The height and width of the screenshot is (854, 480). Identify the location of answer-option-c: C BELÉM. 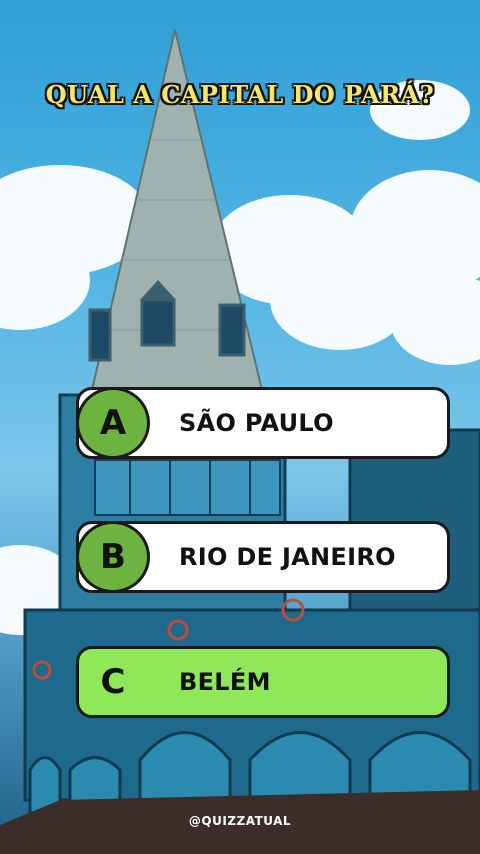
(263, 682).